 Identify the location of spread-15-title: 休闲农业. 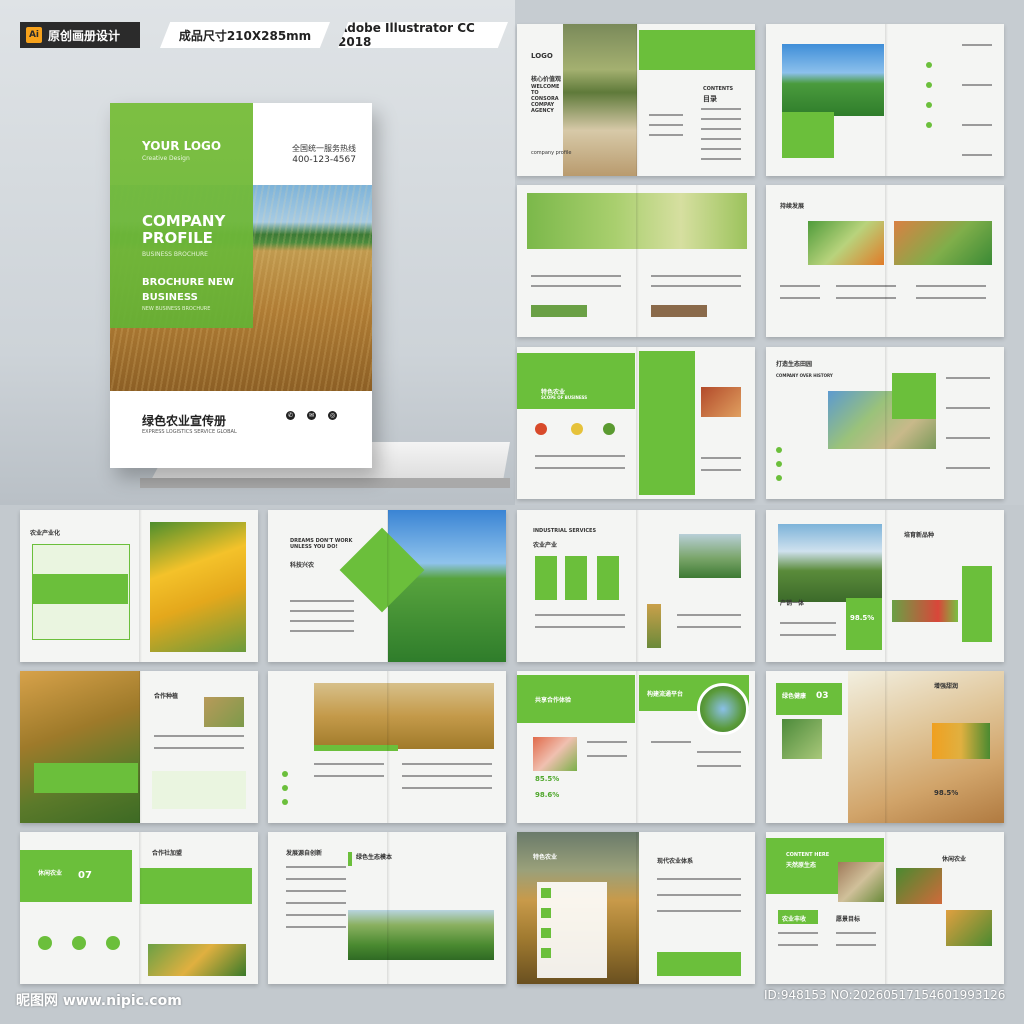
(50, 873).